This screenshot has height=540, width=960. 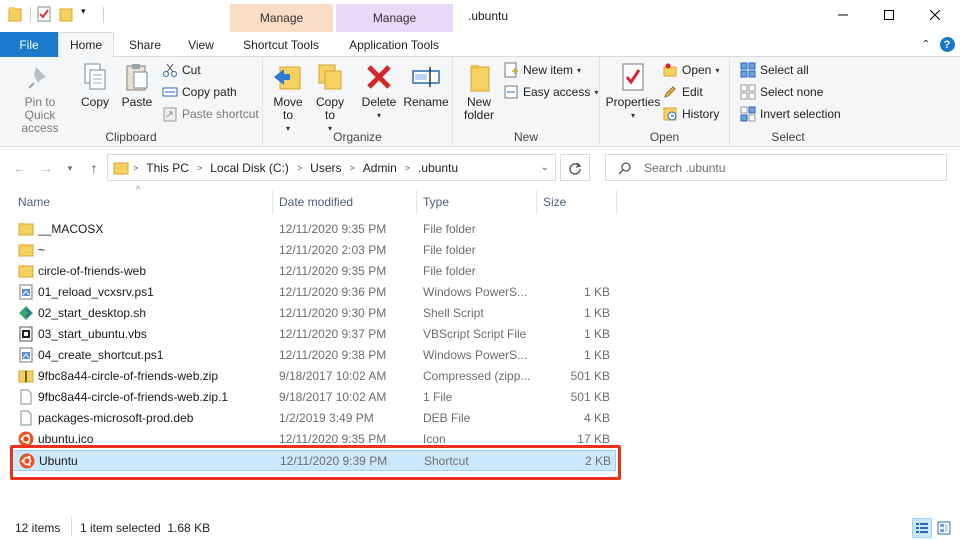 What do you see at coordinates (776, 167) in the screenshot?
I see `search-box: Search .ubuntu` at bounding box center [776, 167].